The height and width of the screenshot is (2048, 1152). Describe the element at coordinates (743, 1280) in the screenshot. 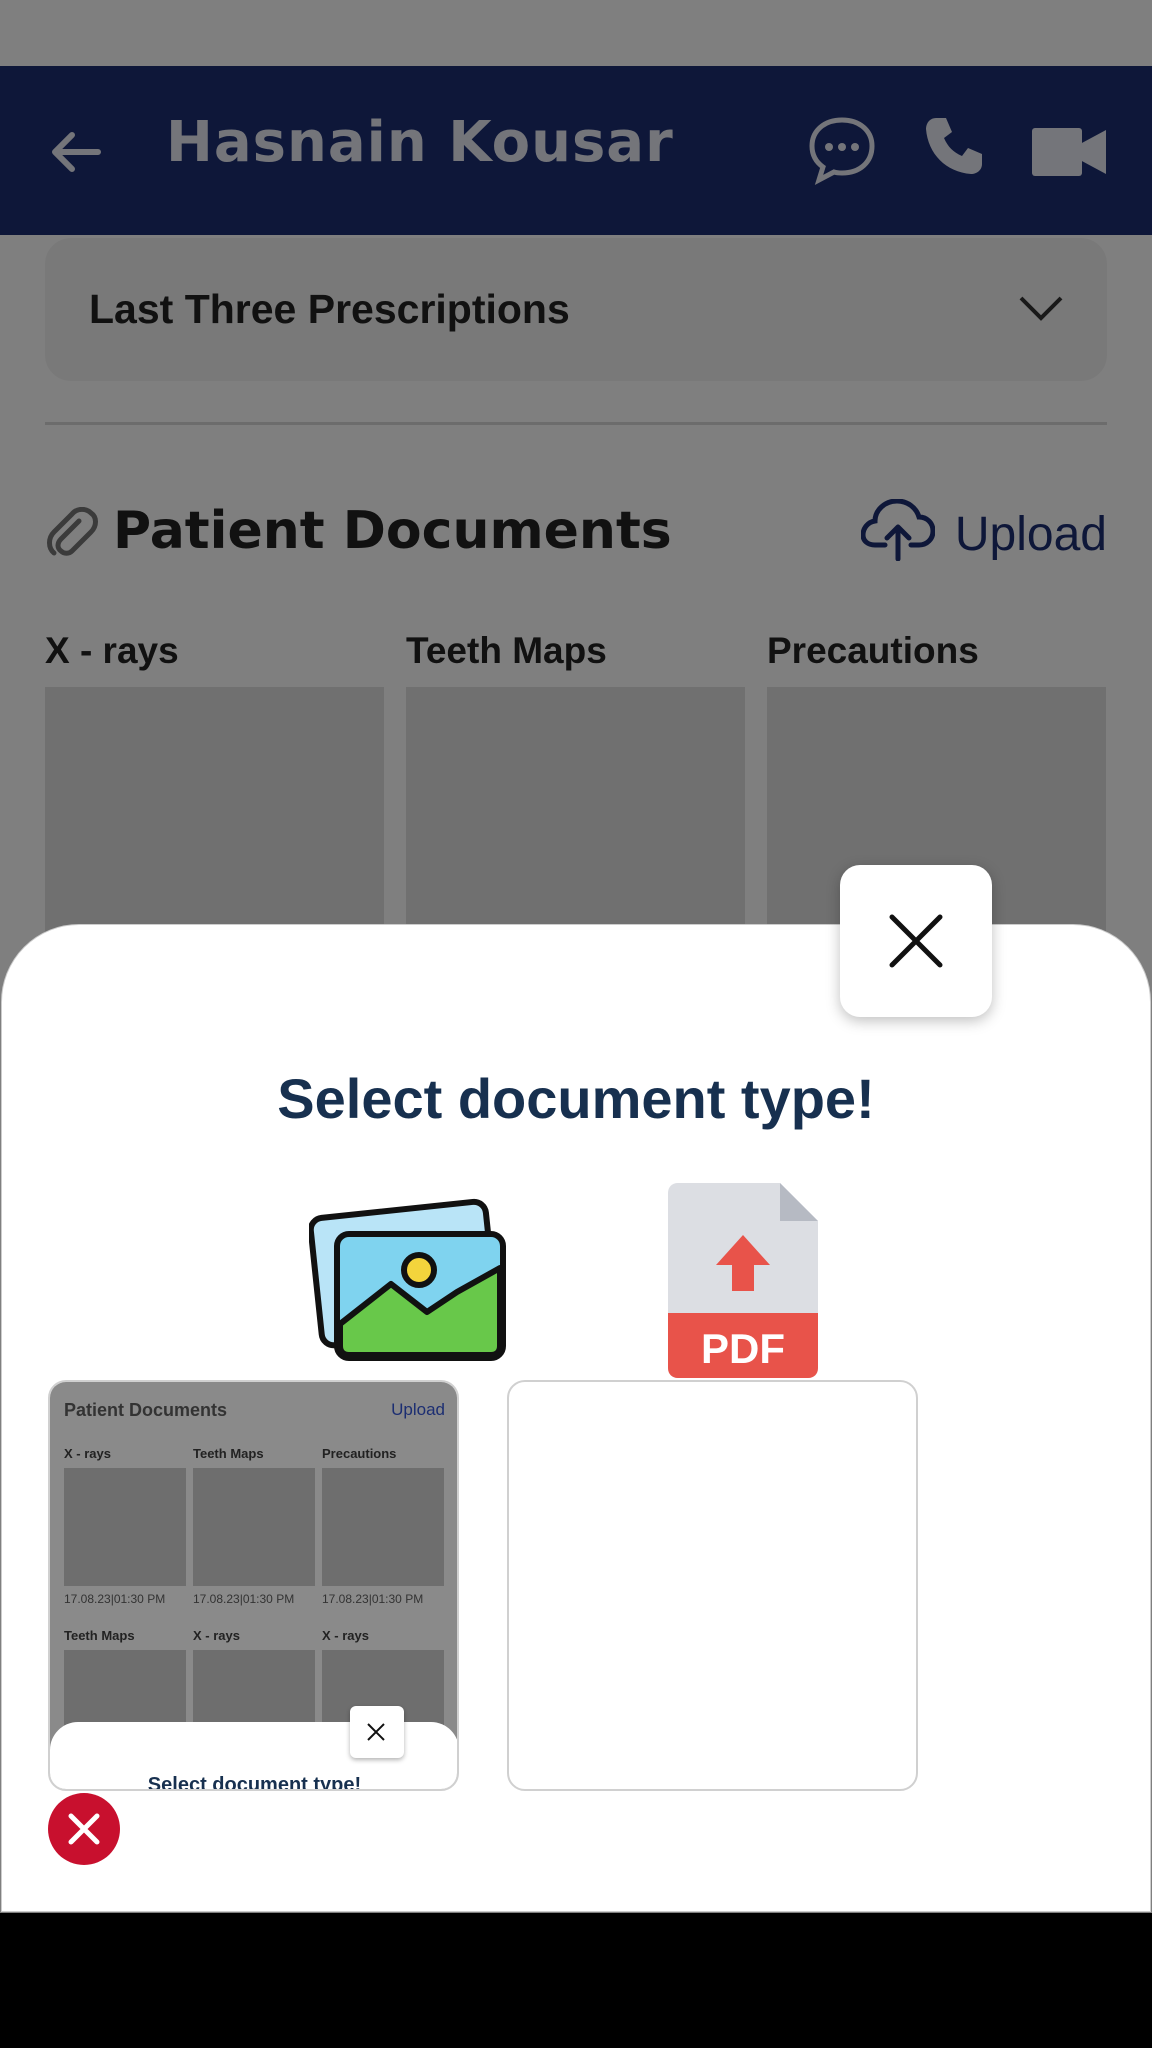

I see `pdf-upload-icon: PDF` at that location.